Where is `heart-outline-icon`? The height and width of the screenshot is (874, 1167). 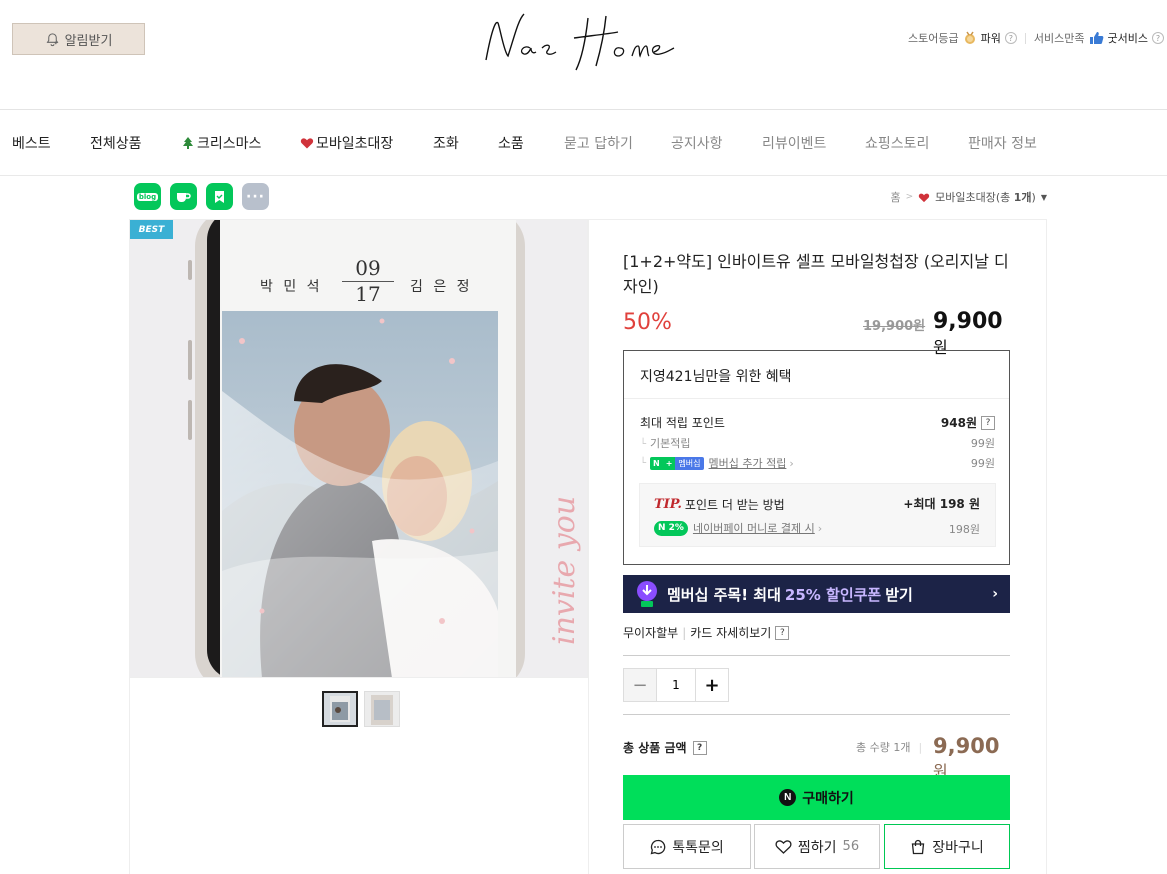
heart-outline-icon is located at coordinates (783, 847).